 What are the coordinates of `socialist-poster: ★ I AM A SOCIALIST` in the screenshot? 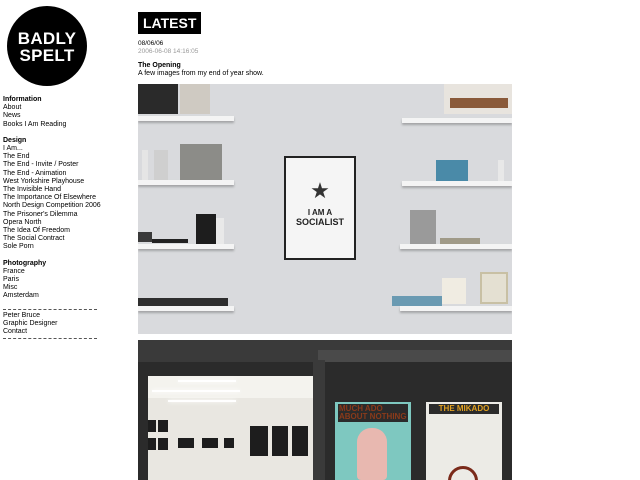 It's located at (320, 208).